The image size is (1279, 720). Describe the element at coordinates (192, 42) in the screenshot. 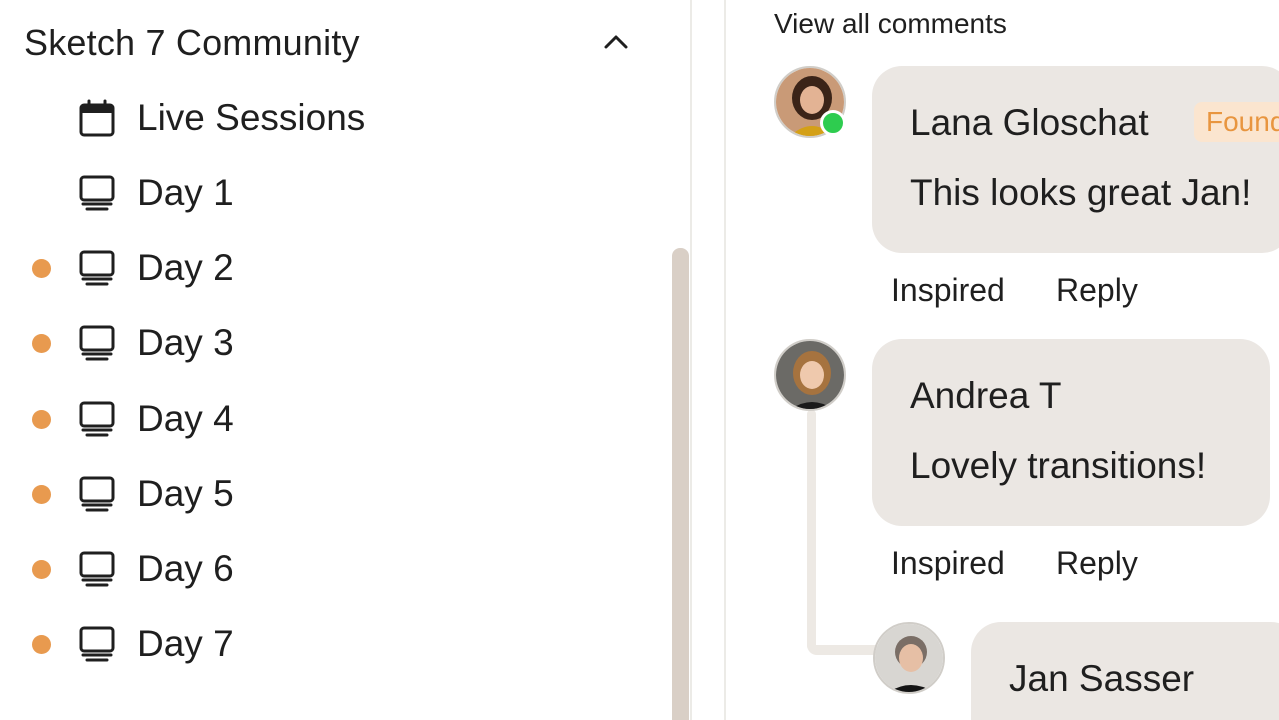

I see `section-title: Sketch 7 Community` at that location.